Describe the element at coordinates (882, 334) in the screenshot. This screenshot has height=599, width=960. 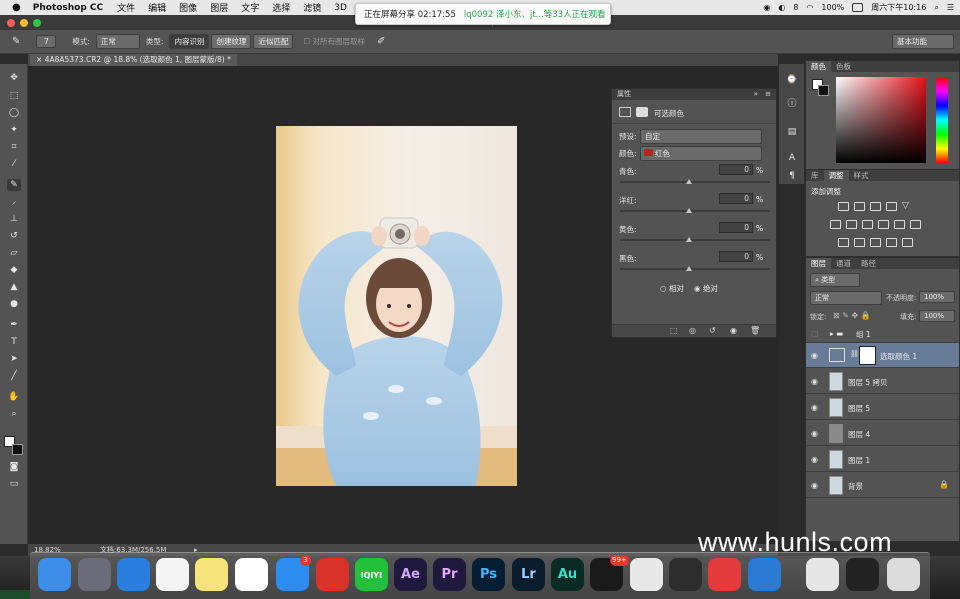
I see `layer-row-group: ▢ ▸ ▬ 组 1` at that location.